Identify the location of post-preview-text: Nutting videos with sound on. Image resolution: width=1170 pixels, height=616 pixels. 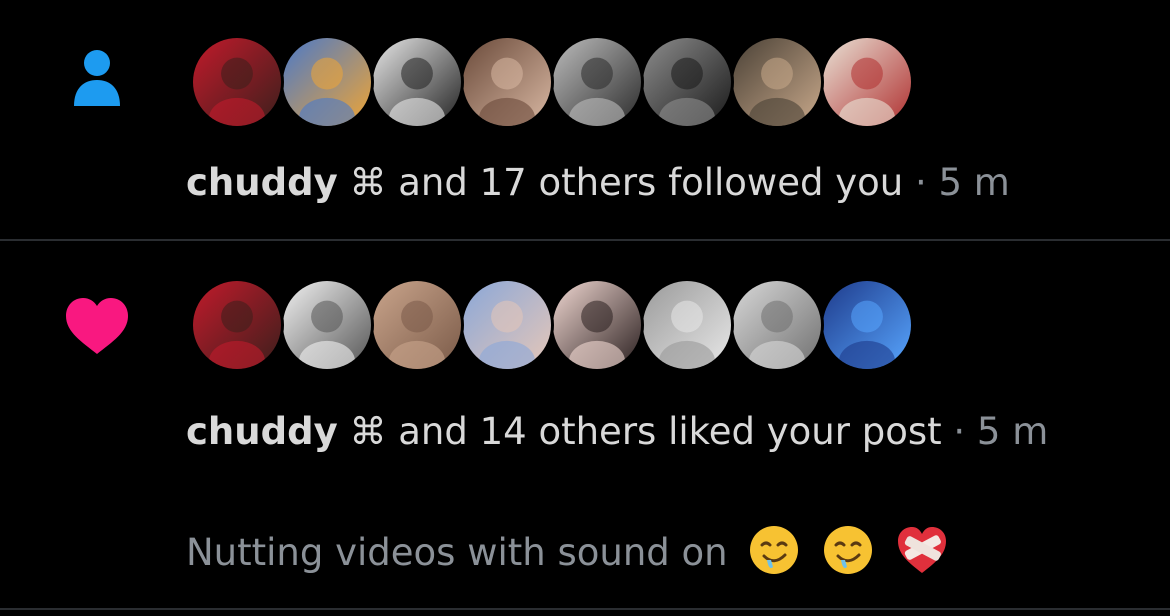
(457, 552).